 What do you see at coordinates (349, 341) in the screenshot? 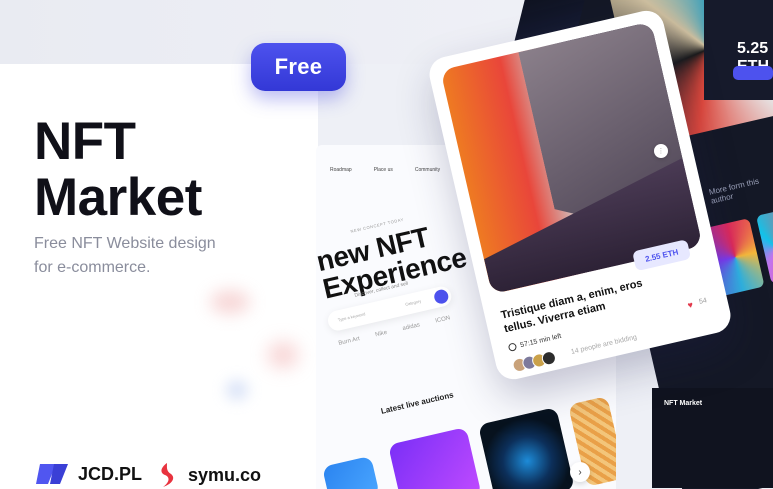
I see `partner-logo: Burn Art` at bounding box center [349, 341].